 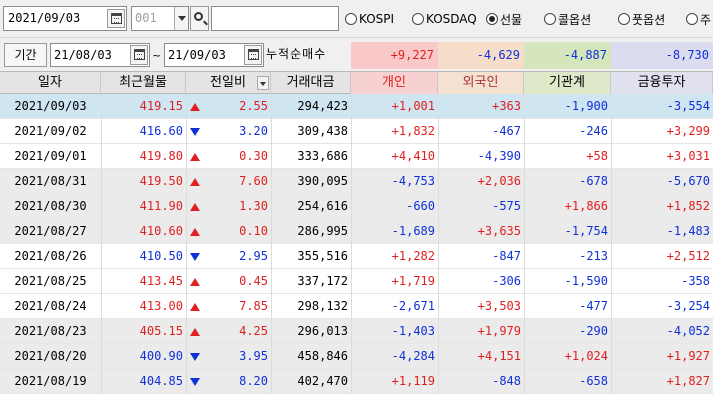 What do you see at coordinates (506, 381) in the screenshot?
I see `cell-foreign: -848` at bounding box center [506, 381].